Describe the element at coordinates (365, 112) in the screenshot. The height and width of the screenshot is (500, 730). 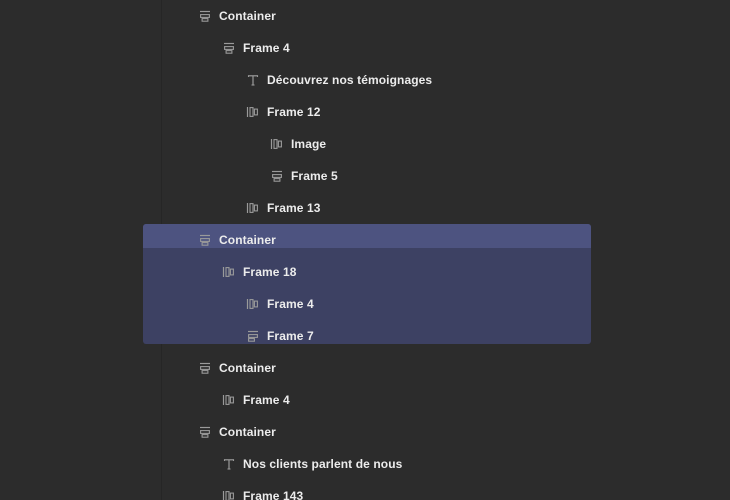
I see `layer-row: Frame 12` at that location.